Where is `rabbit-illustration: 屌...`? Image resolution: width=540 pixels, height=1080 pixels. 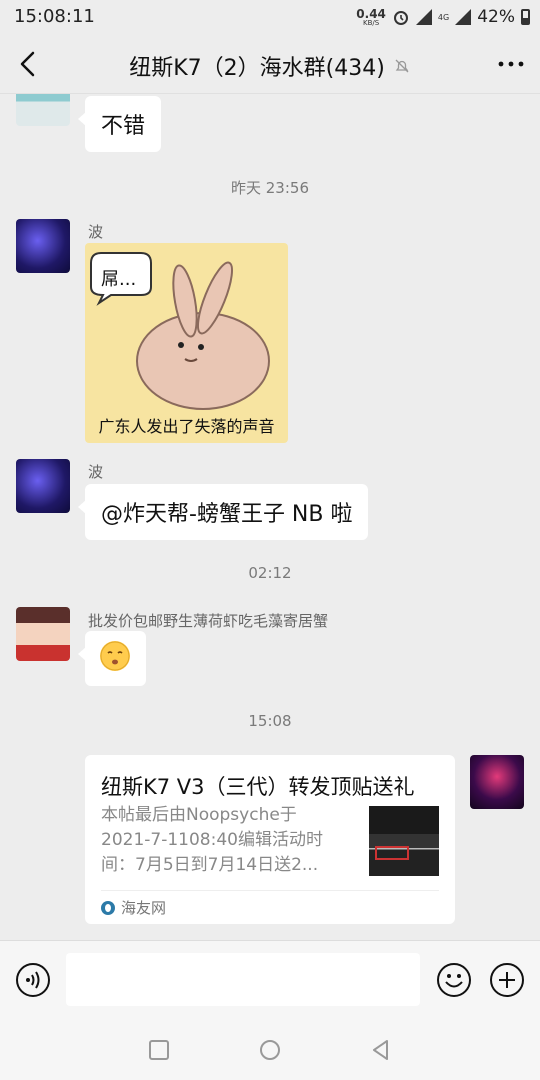
rabbit-illustration: 屌... is located at coordinates (180, 331).